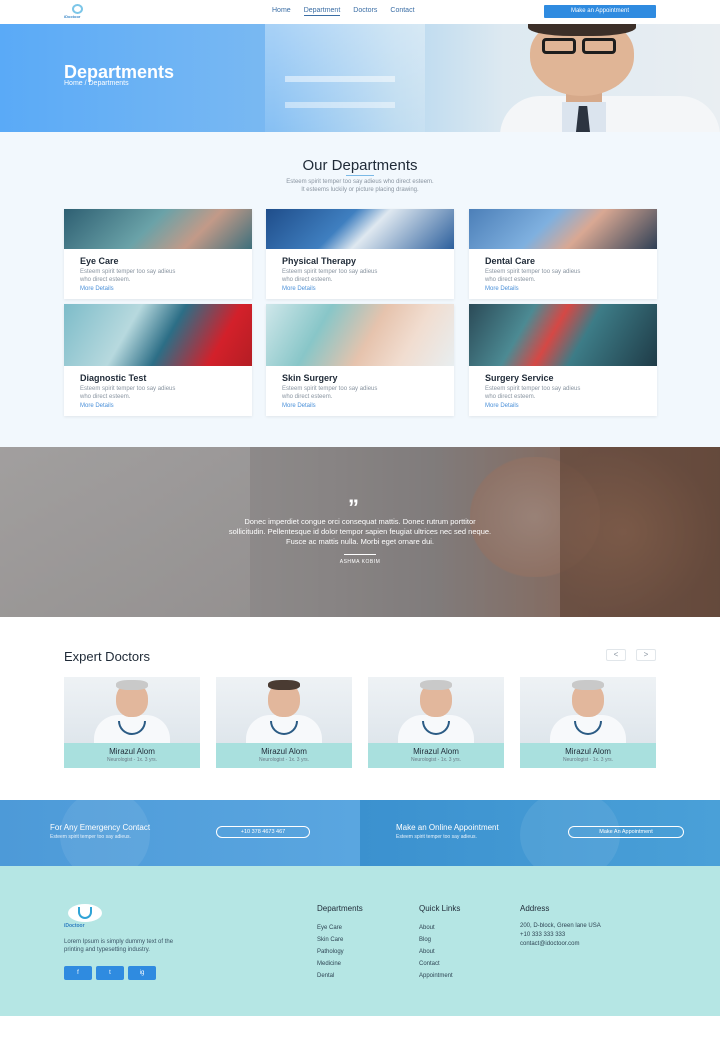  I want to click on hero-banner: Departments Home / Departments, so click(360, 78).